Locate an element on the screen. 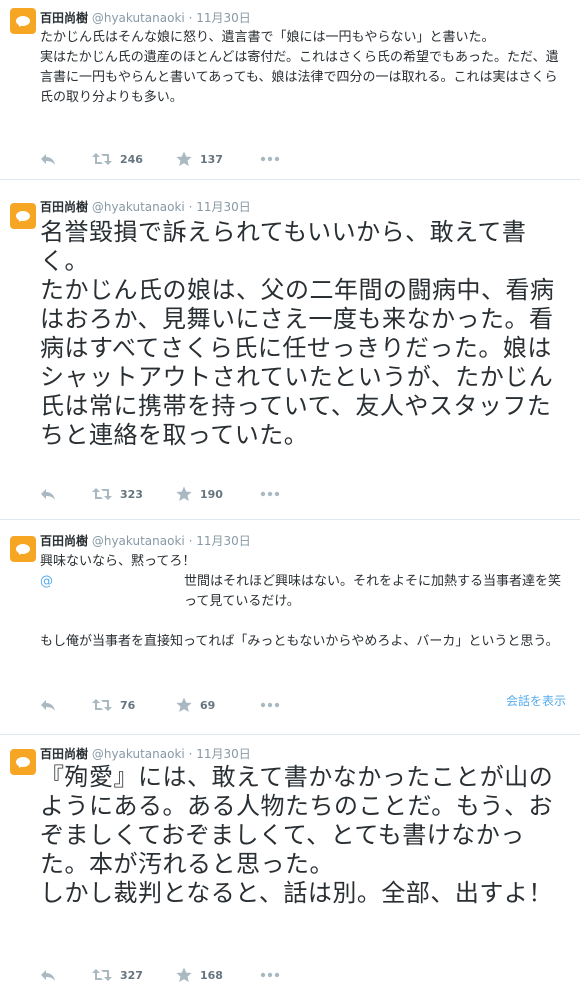 Image resolution: width=580 pixels, height=994 pixels. tweet-actions: 246 137 is located at coordinates (290, 159).